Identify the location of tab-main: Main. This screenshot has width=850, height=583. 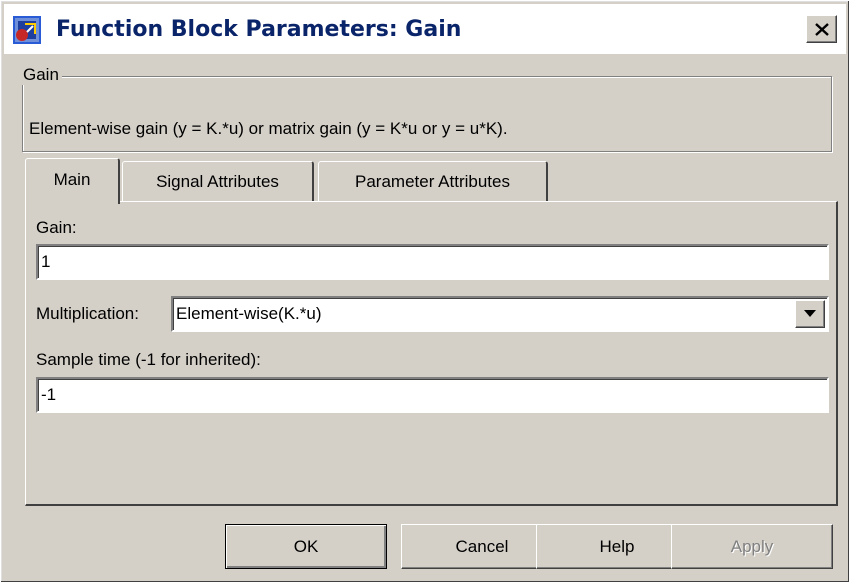
(72, 181).